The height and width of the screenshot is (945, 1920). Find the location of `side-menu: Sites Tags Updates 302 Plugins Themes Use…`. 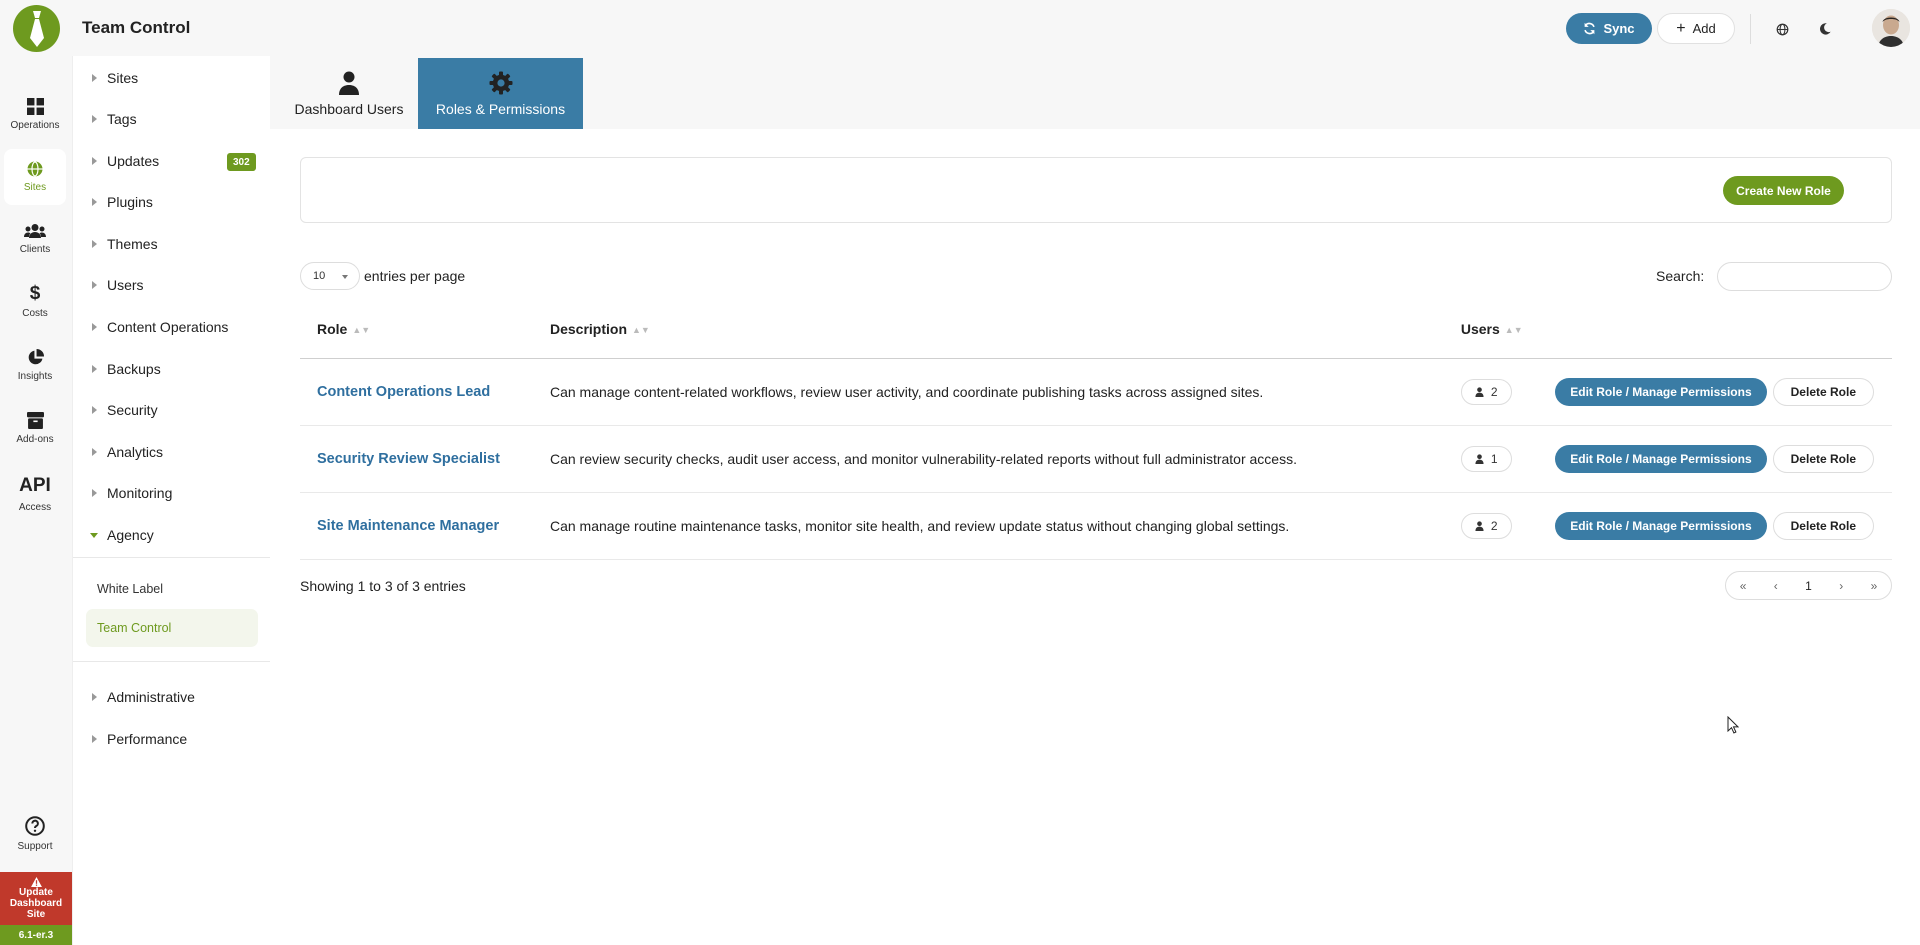

side-menu: Sites Tags Updates 302 Plugins Themes Use… is located at coordinates (171, 500).